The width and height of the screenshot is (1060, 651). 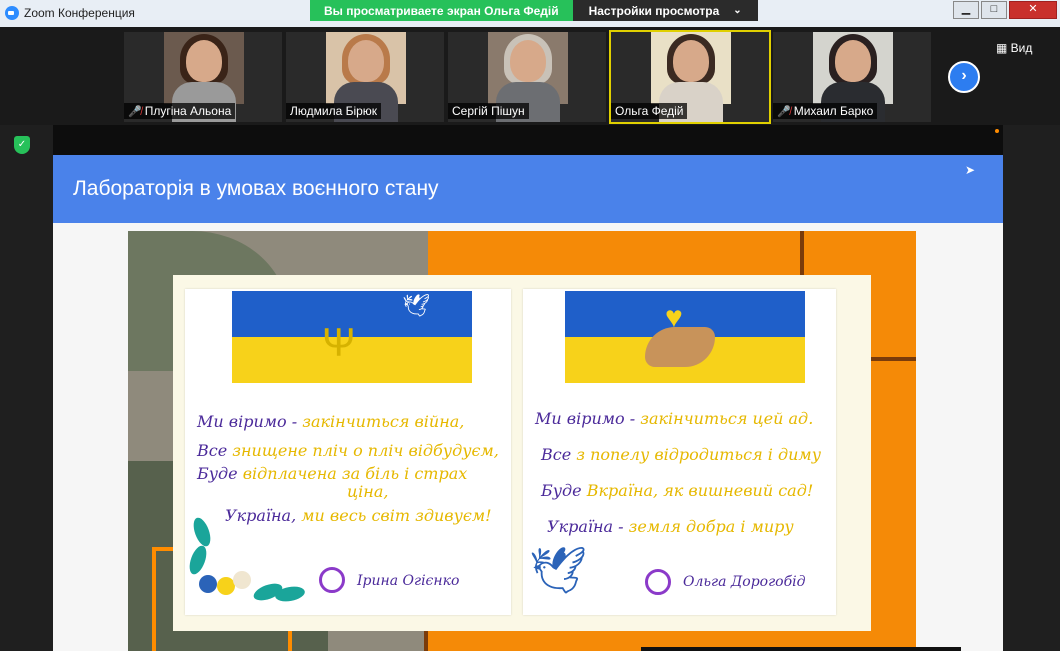 What do you see at coordinates (1003, 48) in the screenshot?
I see `grid-icon: ▦` at bounding box center [1003, 48].